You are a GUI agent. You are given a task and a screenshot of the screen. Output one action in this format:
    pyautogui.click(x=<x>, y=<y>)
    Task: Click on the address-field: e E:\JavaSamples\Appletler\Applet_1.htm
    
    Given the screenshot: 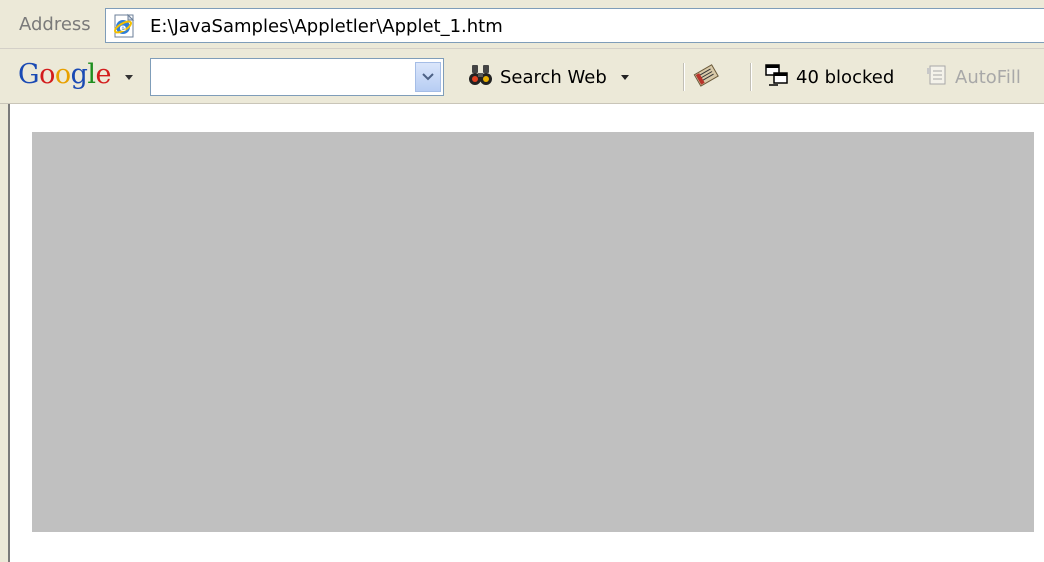 What is the action you would take?
    pyautogui.click(x=574, y=25)
    